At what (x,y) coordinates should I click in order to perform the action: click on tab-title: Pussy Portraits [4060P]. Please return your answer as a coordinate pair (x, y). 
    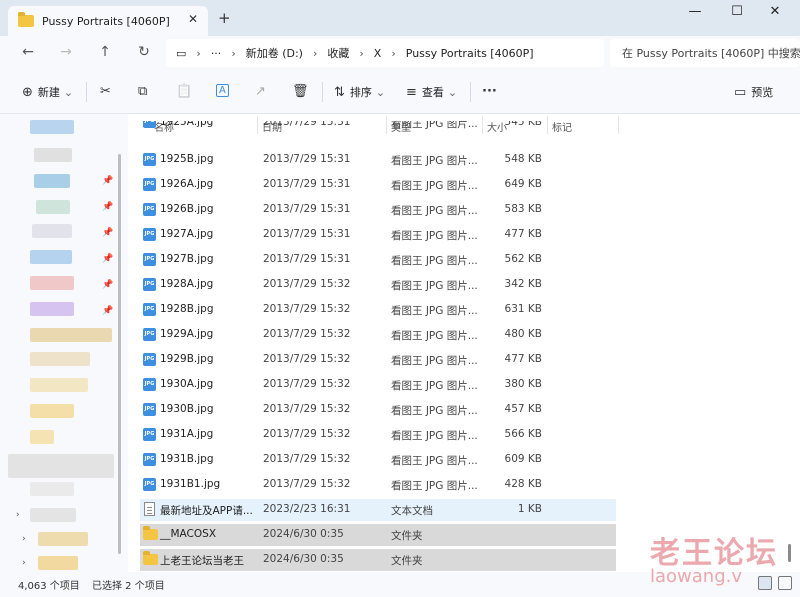
    Looking at the image, I should click on (106, 21).